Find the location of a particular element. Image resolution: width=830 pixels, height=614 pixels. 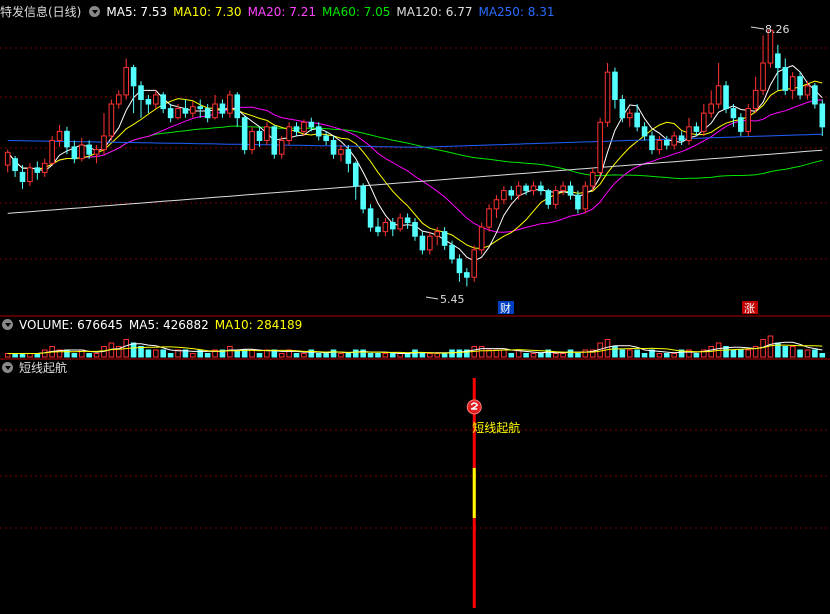

indicator-title: 短线起航 is located at coordinates (43, 368).